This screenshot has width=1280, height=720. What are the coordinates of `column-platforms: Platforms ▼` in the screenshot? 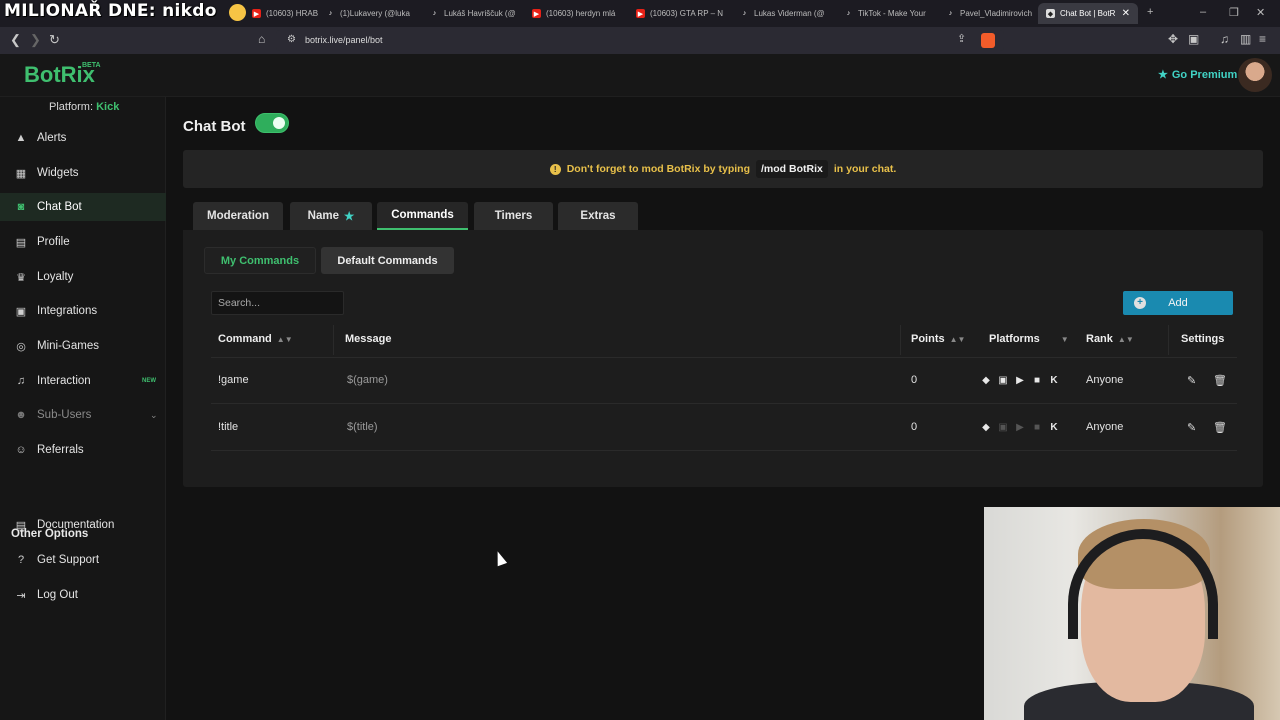 It's located at (1029, 339).